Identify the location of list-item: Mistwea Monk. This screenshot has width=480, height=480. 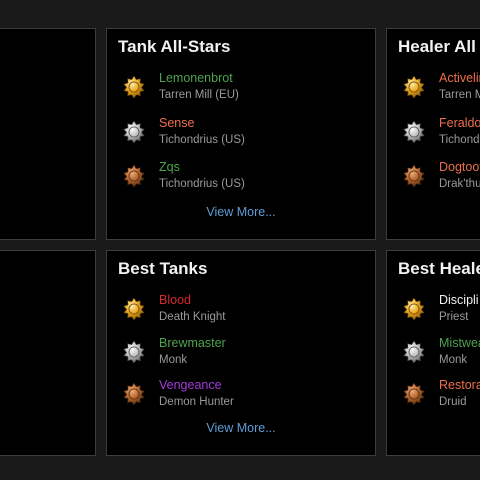
(440, 356).